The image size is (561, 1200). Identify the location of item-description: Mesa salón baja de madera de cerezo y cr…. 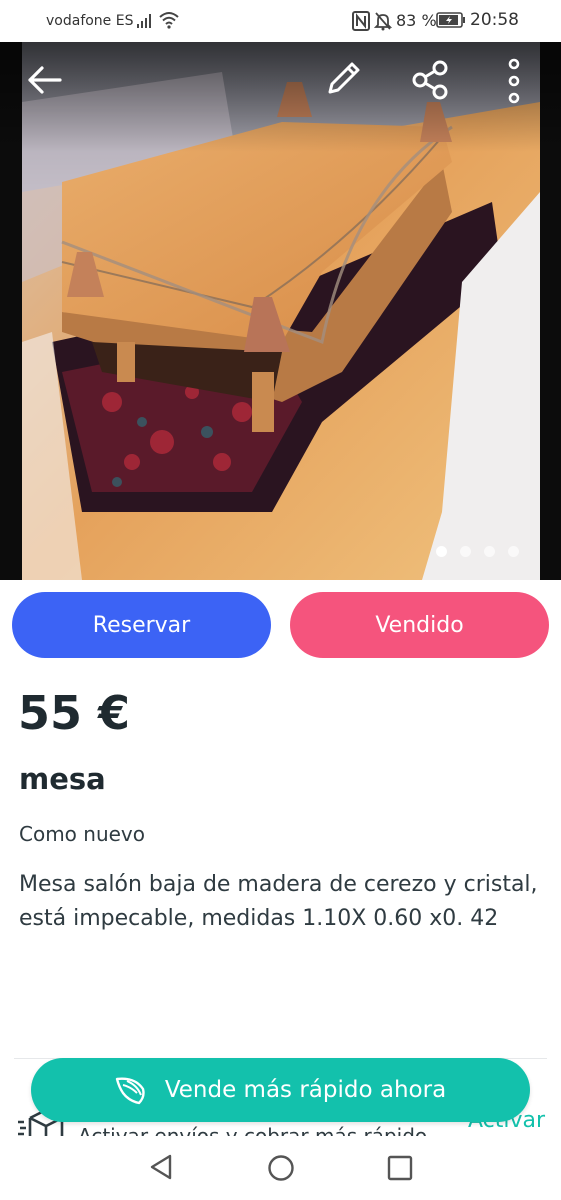
(278, 901).